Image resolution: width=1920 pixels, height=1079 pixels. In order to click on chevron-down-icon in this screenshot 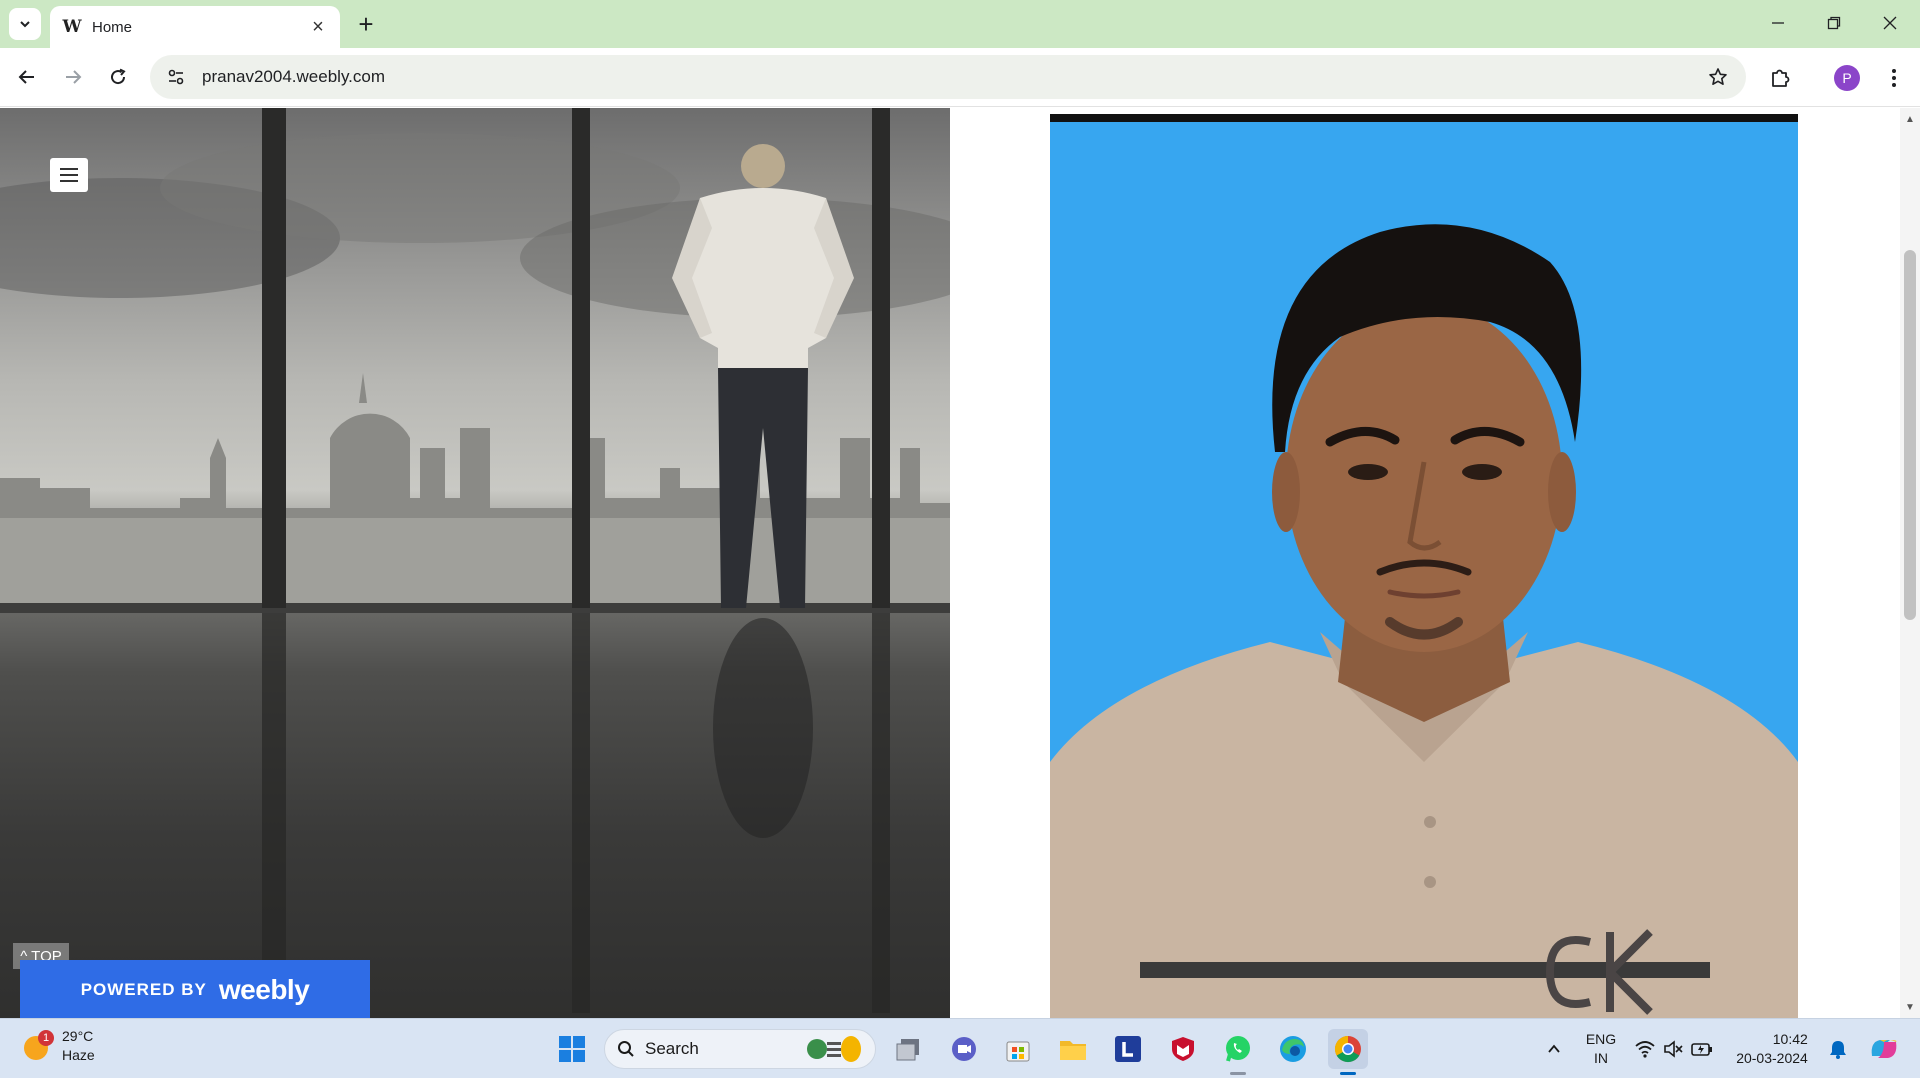, I will do `click(25, 24)`.